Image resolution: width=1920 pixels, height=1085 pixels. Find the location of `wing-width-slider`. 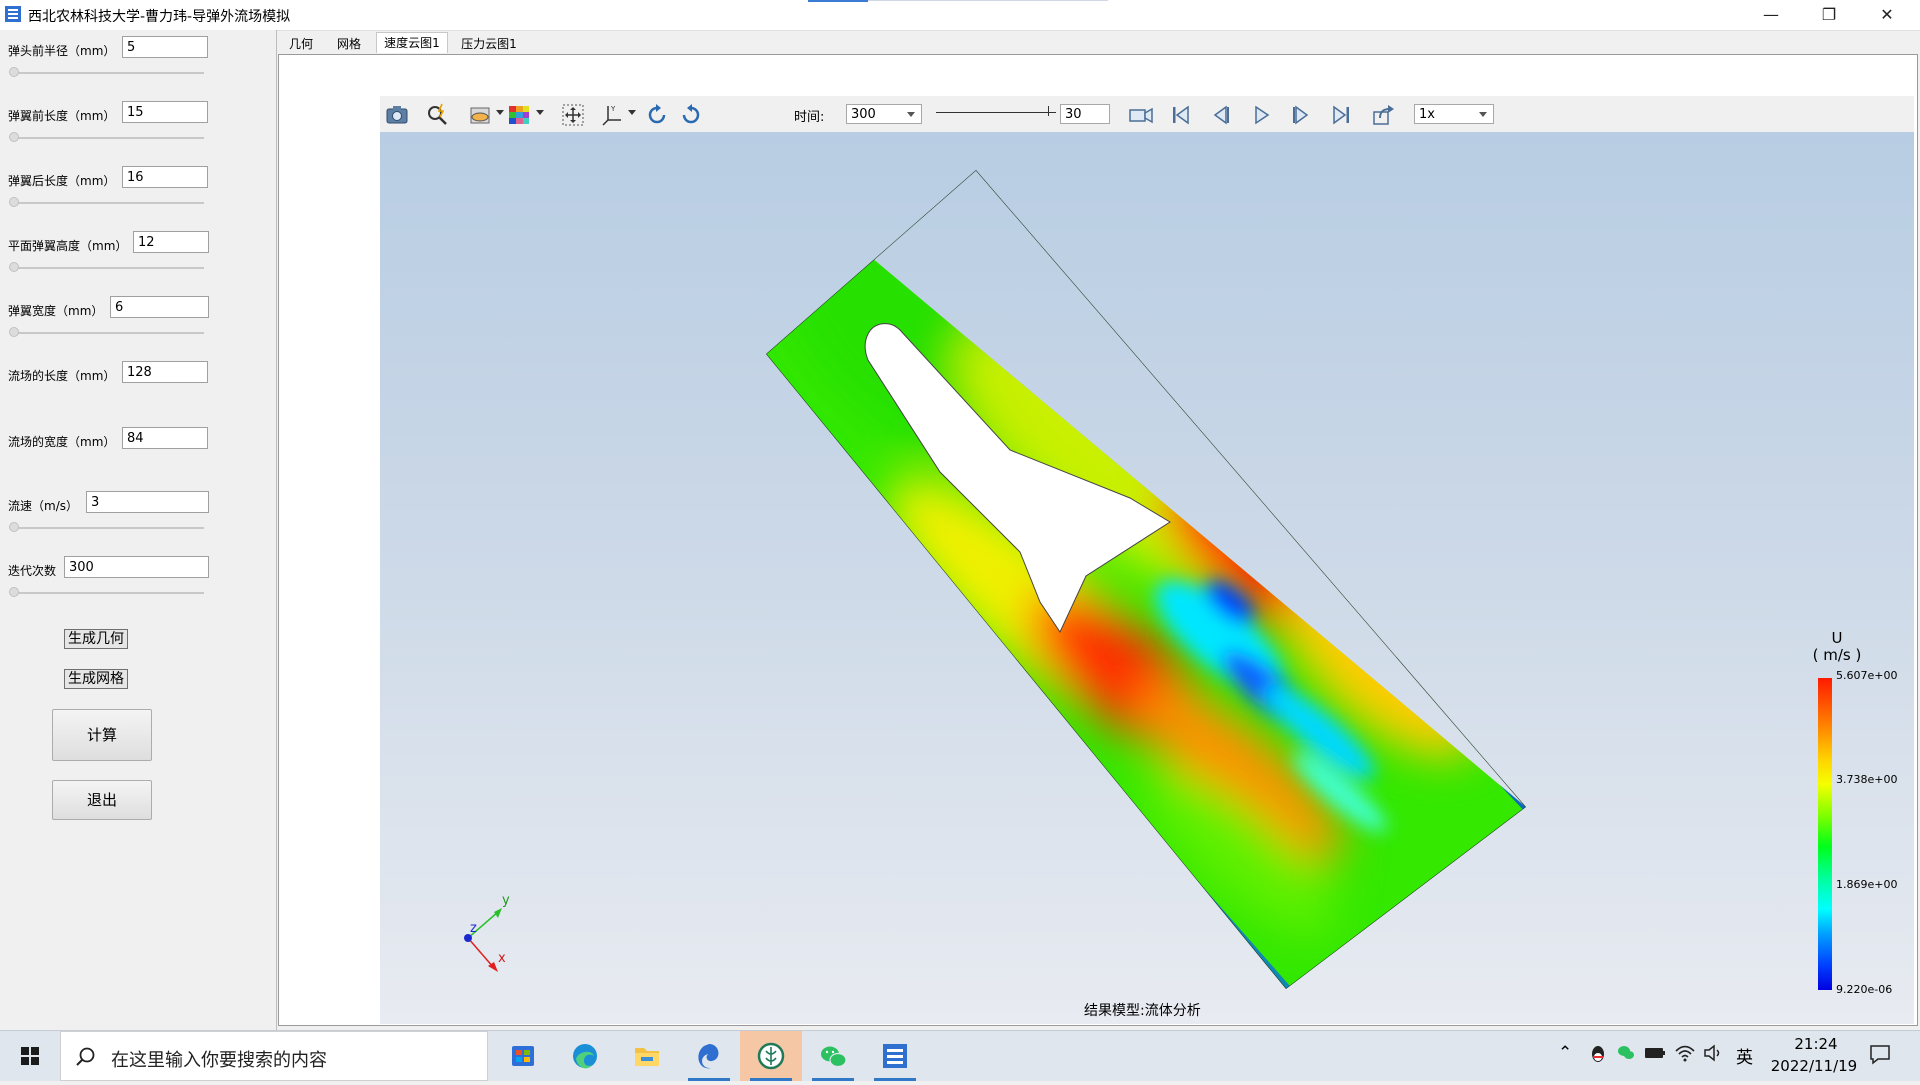

wing-width-slider is located at coordinates (109, 333).